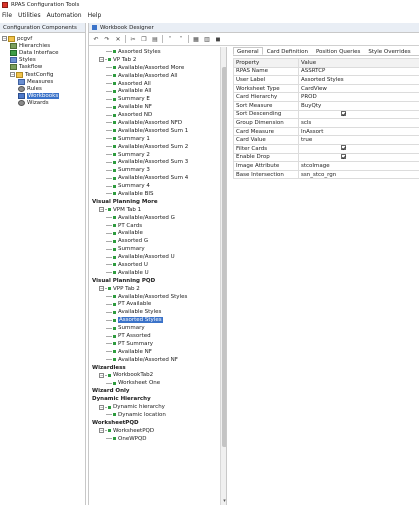 Image resolution: width=419 pixels, height=505 pixels. What do you see at coordinates (224, 501) in the screenshot?
I see `scroll-down-icon: ▾` at bounding box center [224, 501].